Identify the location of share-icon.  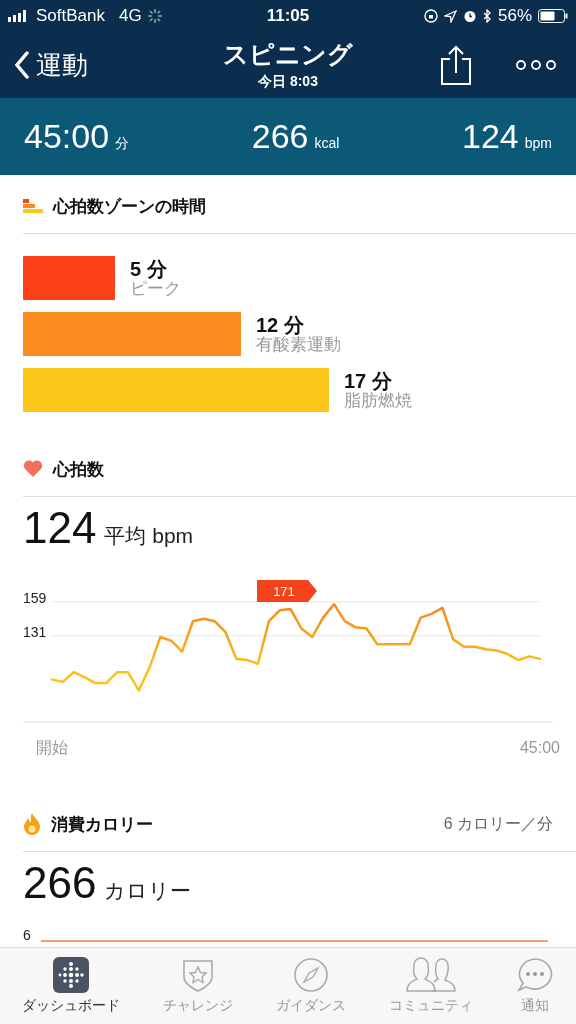
(456, 65).